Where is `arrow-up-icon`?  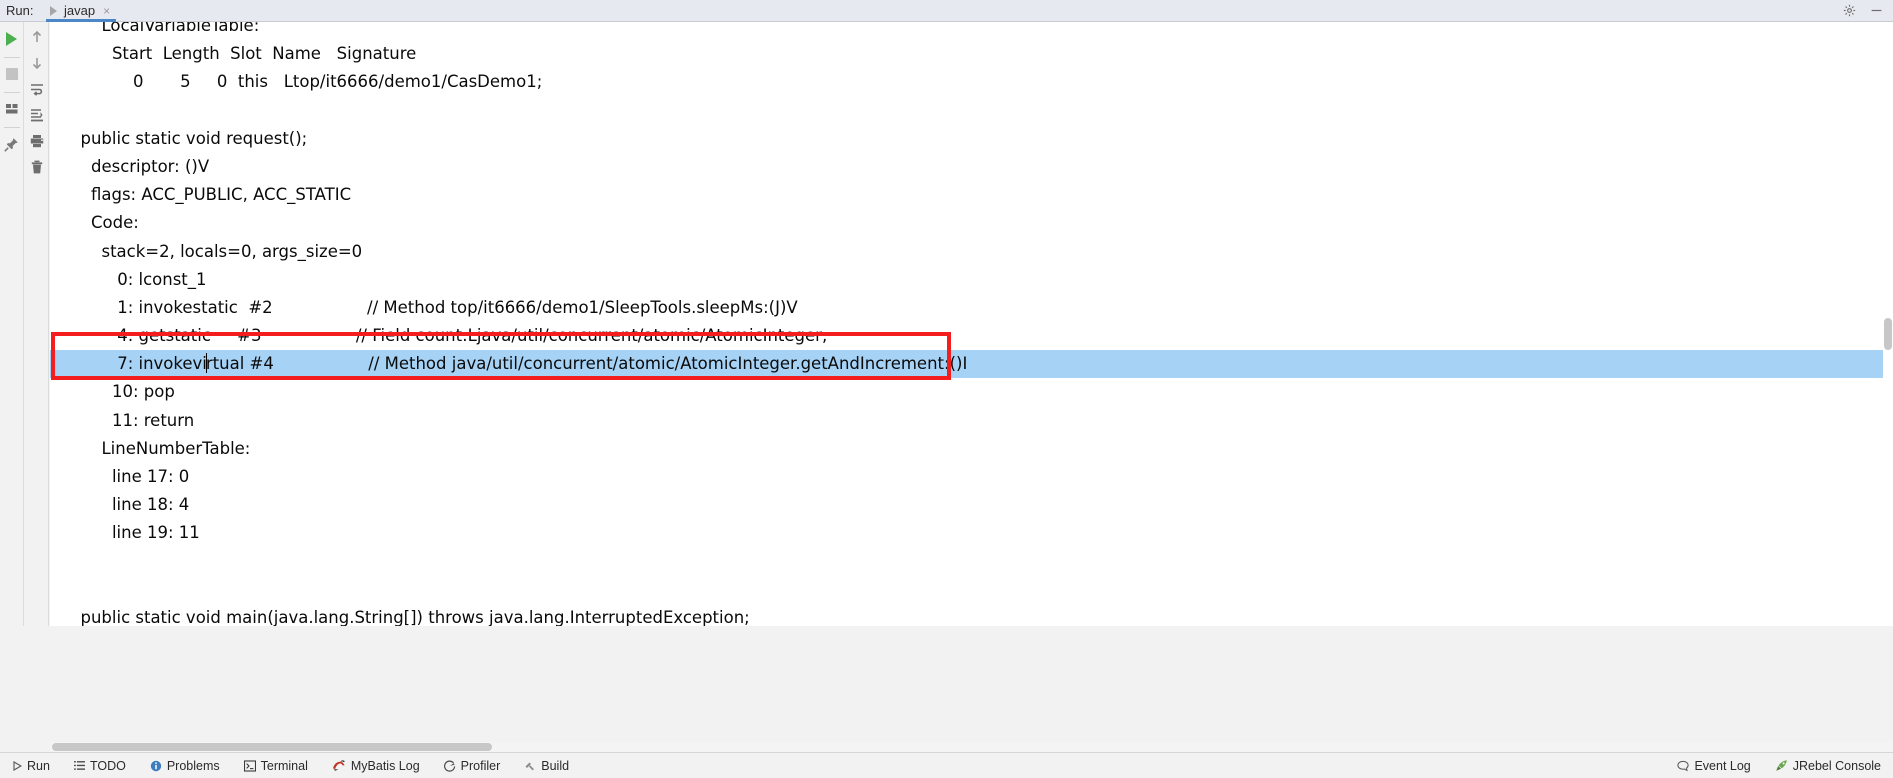 arrow-up-icon is located at coordinates (36, 36).